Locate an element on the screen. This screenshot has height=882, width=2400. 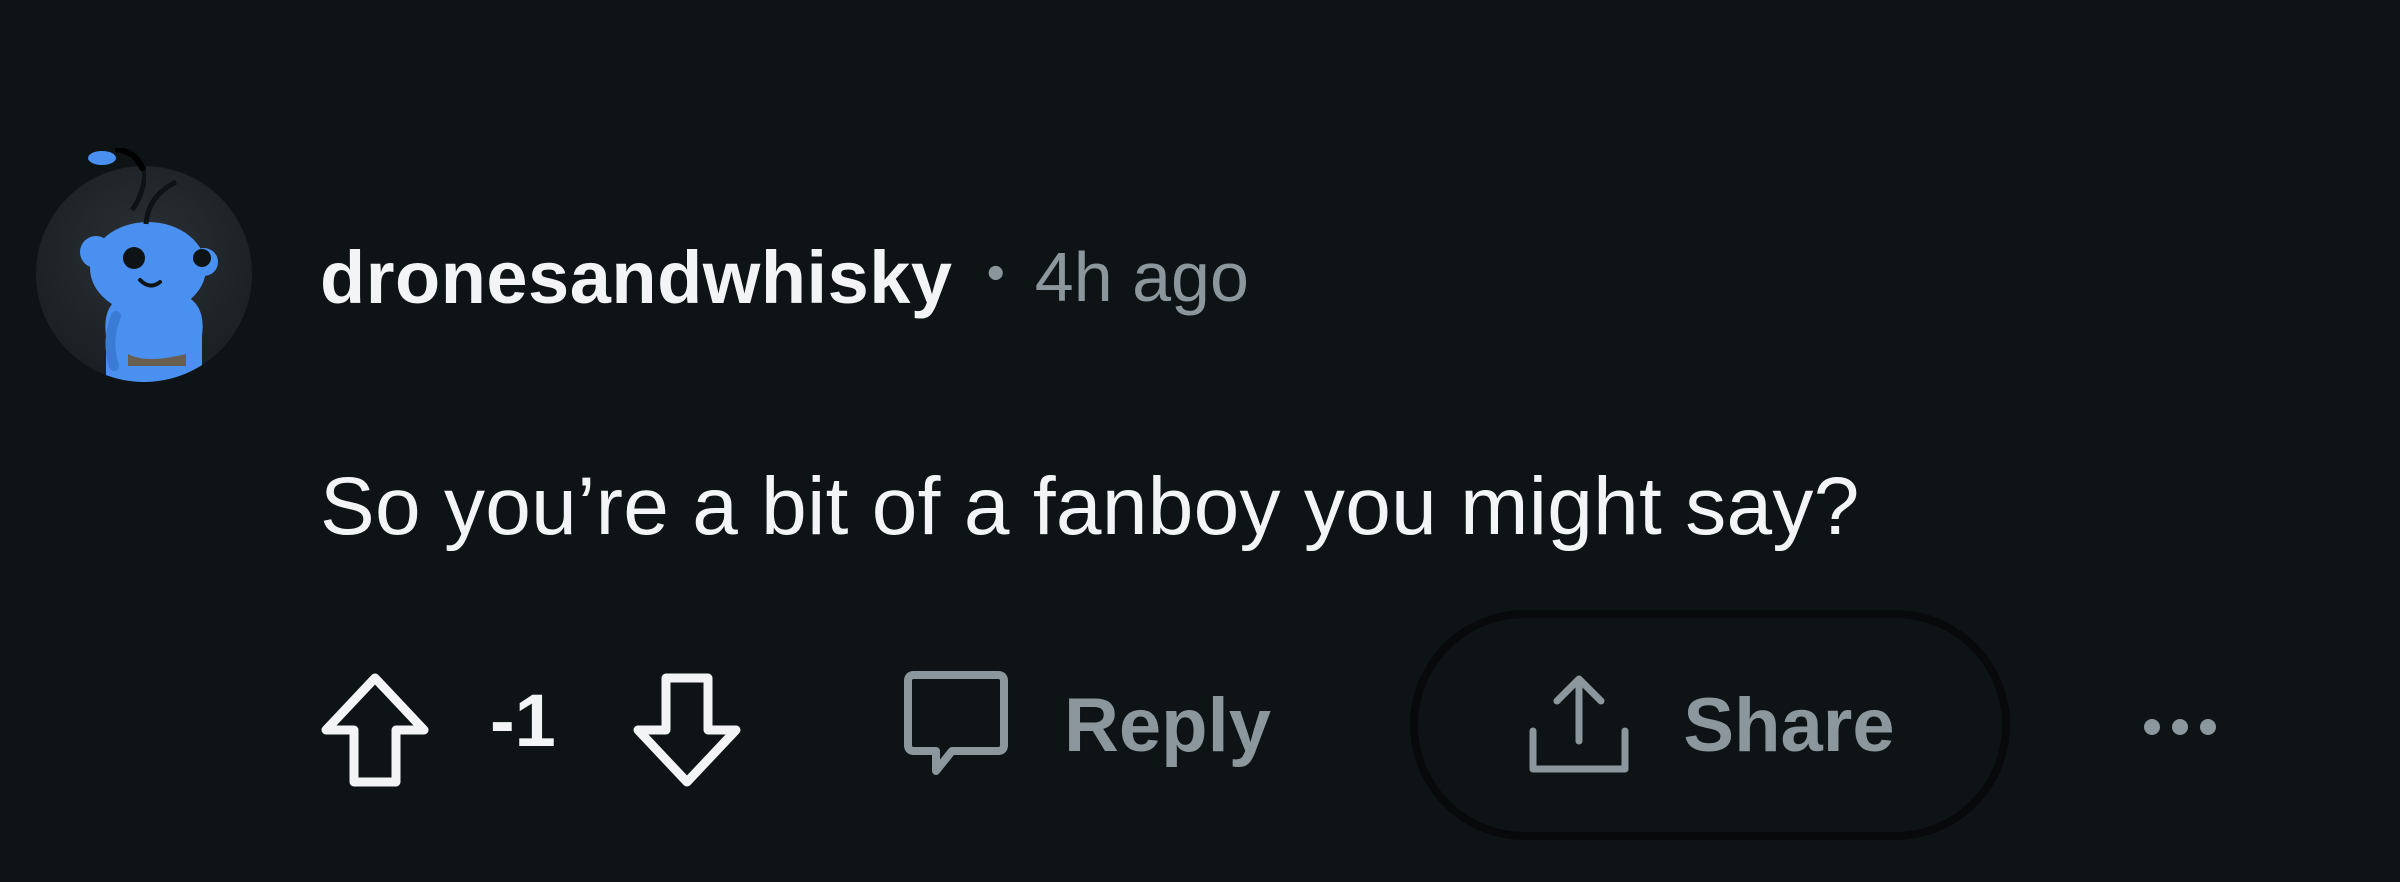
upvote-button is located at coordinates (375, 730).